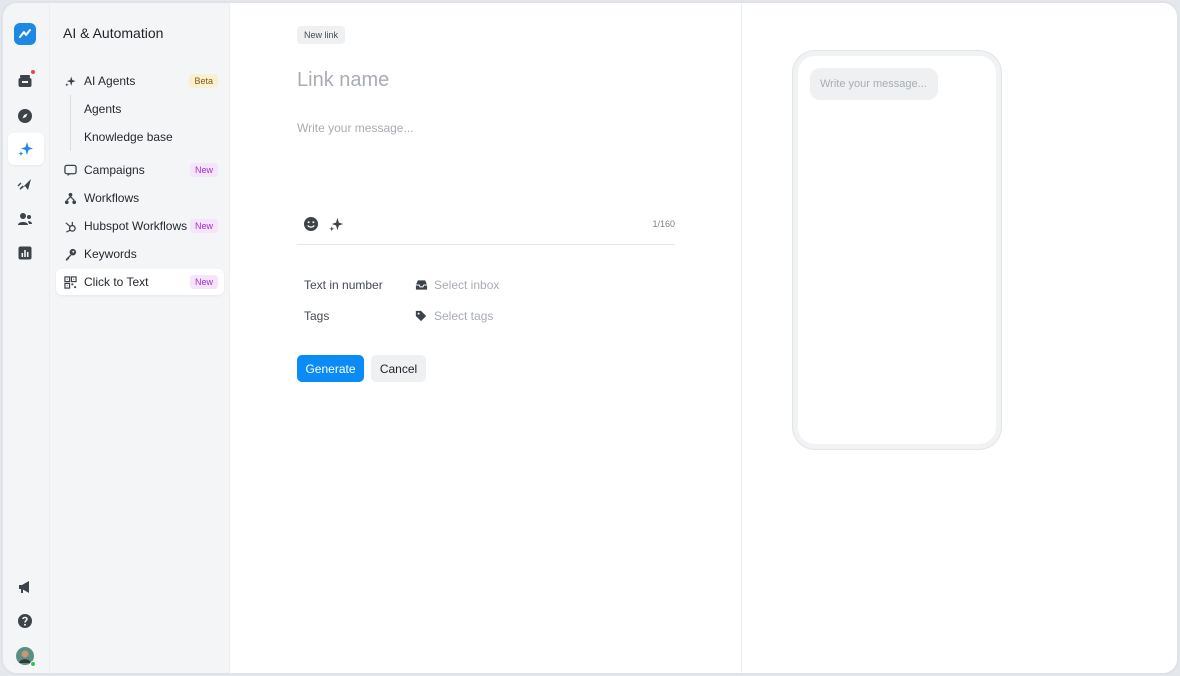 This screenshot has height=676, width=1180. I want to click on link-name-input: Link name, so click(343, 80).